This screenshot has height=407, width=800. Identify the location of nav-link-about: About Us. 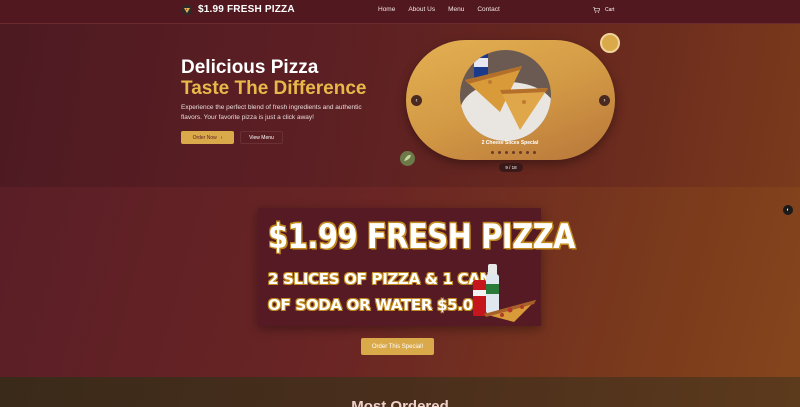
(421, 9).